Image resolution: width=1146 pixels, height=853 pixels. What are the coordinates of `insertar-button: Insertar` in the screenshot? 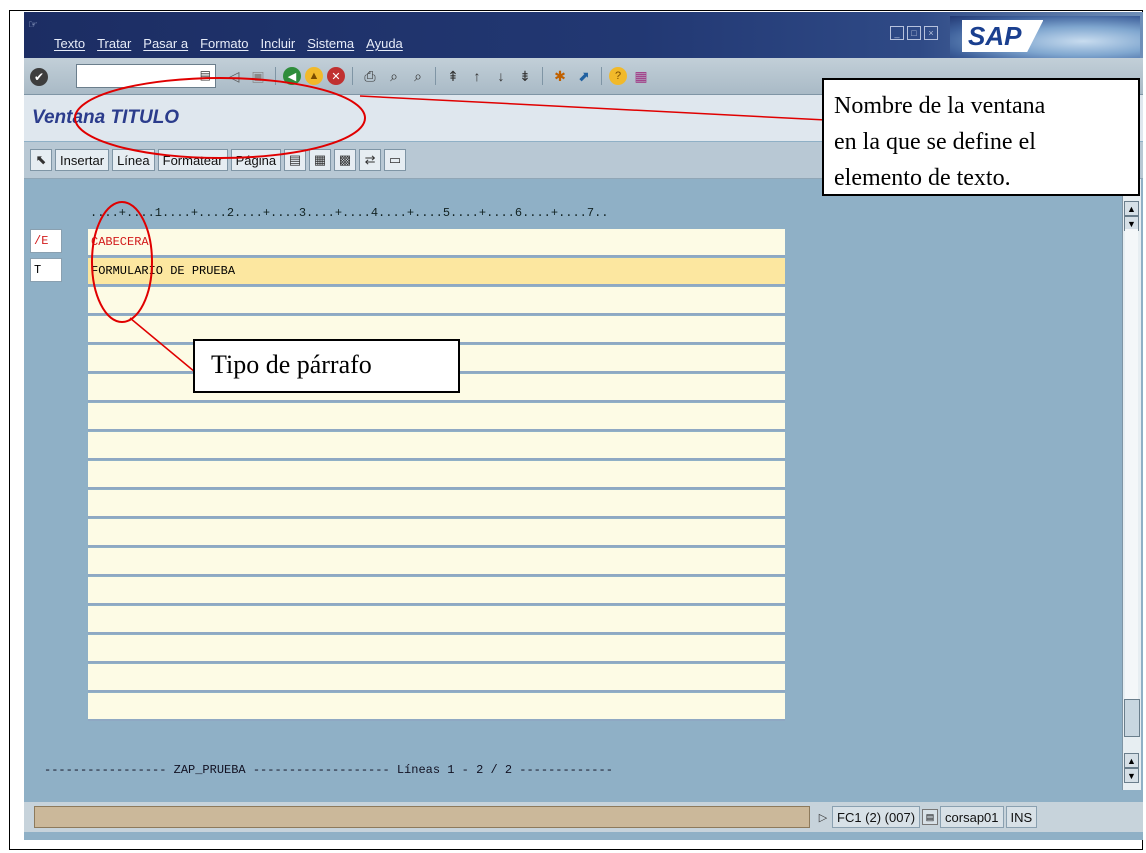 It's located at (82, 160).